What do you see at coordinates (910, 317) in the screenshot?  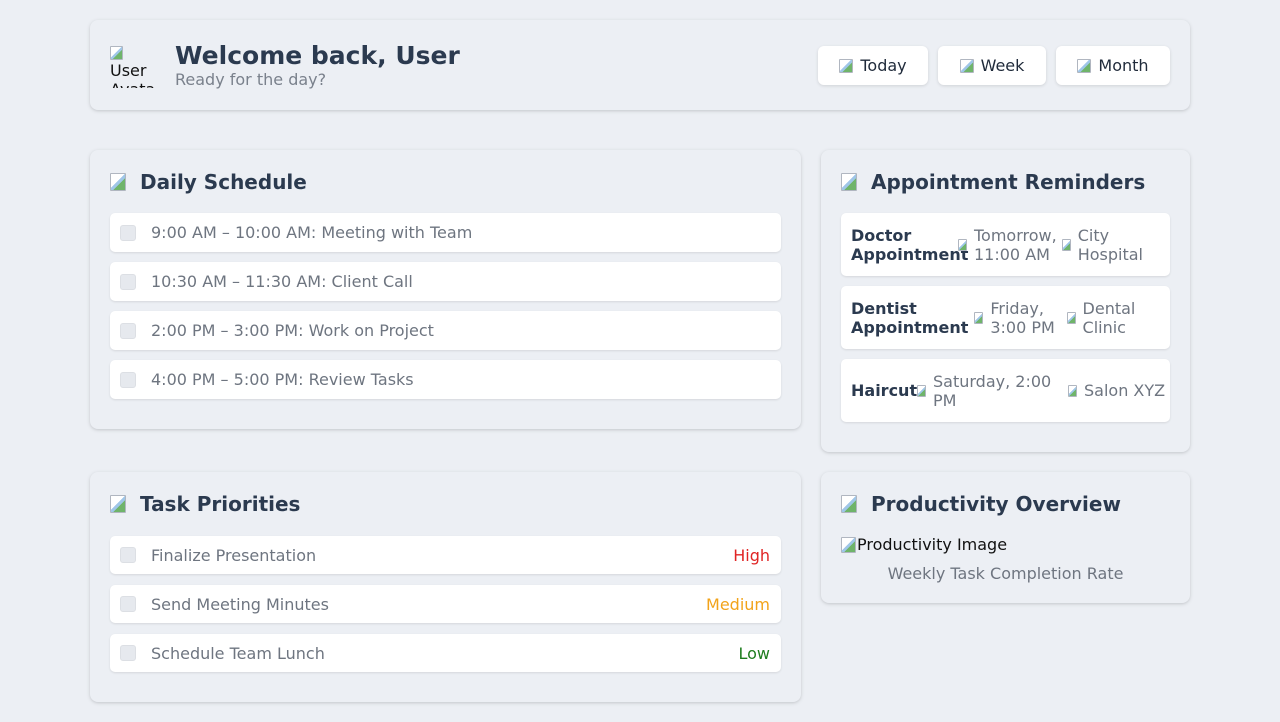 I see `appointment-name: Dentist Appointment` at bounding box center [910, 317].